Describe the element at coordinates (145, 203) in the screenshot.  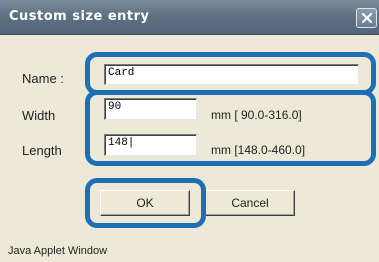
I see `ok-button-highlight` at that location.